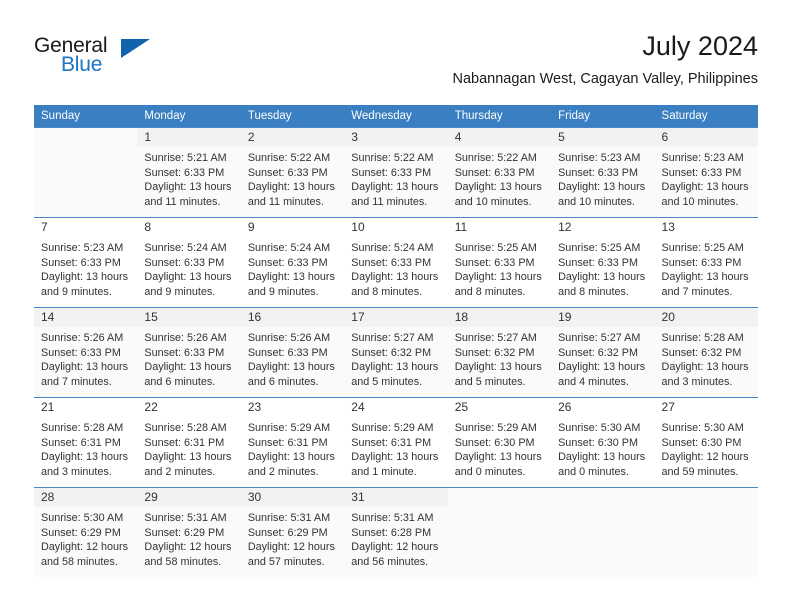  What do you see at coordinates (387, 291) in the screenshot?
I see `daylight-line-cont: and 8 minutes.` at bounding box center [387, 291].